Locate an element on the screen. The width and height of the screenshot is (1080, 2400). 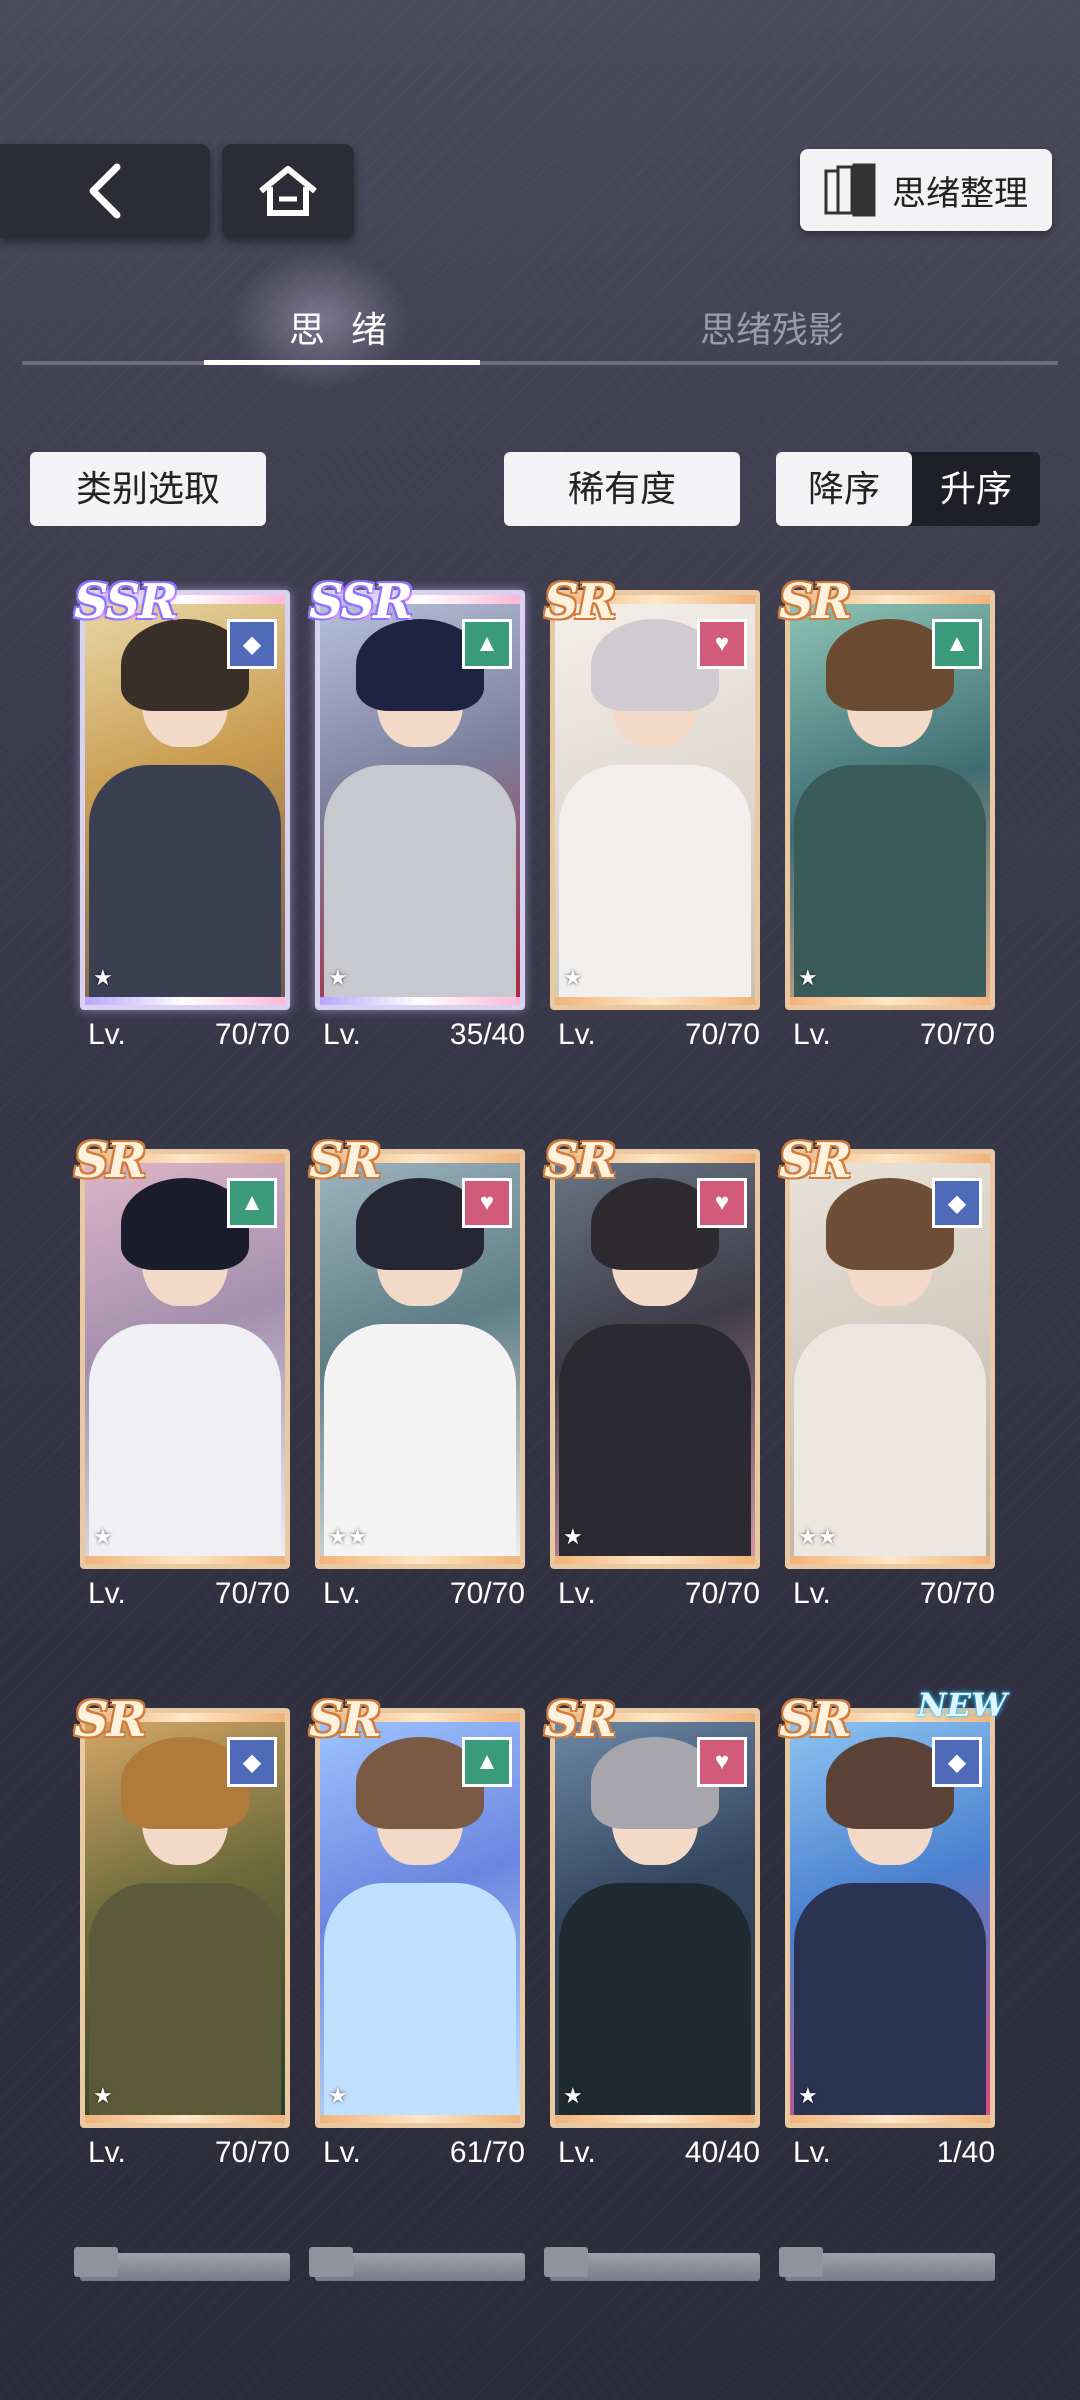
tab-active-indicator is located at coordinates (342, 362).